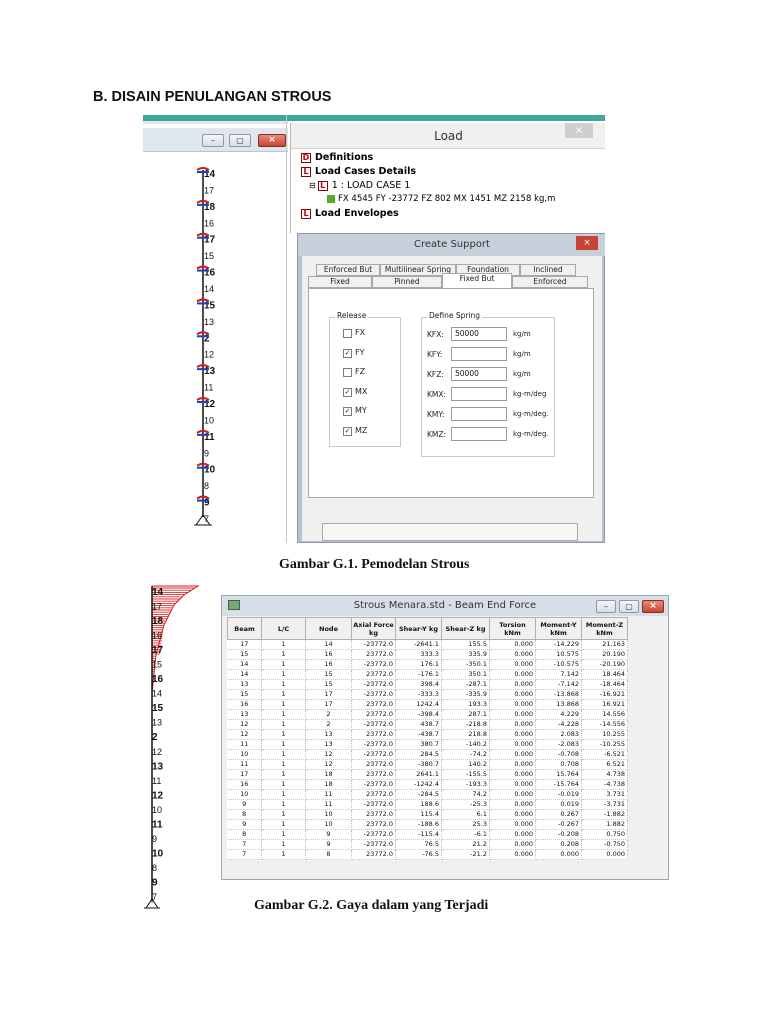  Describe the element at coordinates (244, 628) in the screenshot. I see `column-header: Beam` at that location.